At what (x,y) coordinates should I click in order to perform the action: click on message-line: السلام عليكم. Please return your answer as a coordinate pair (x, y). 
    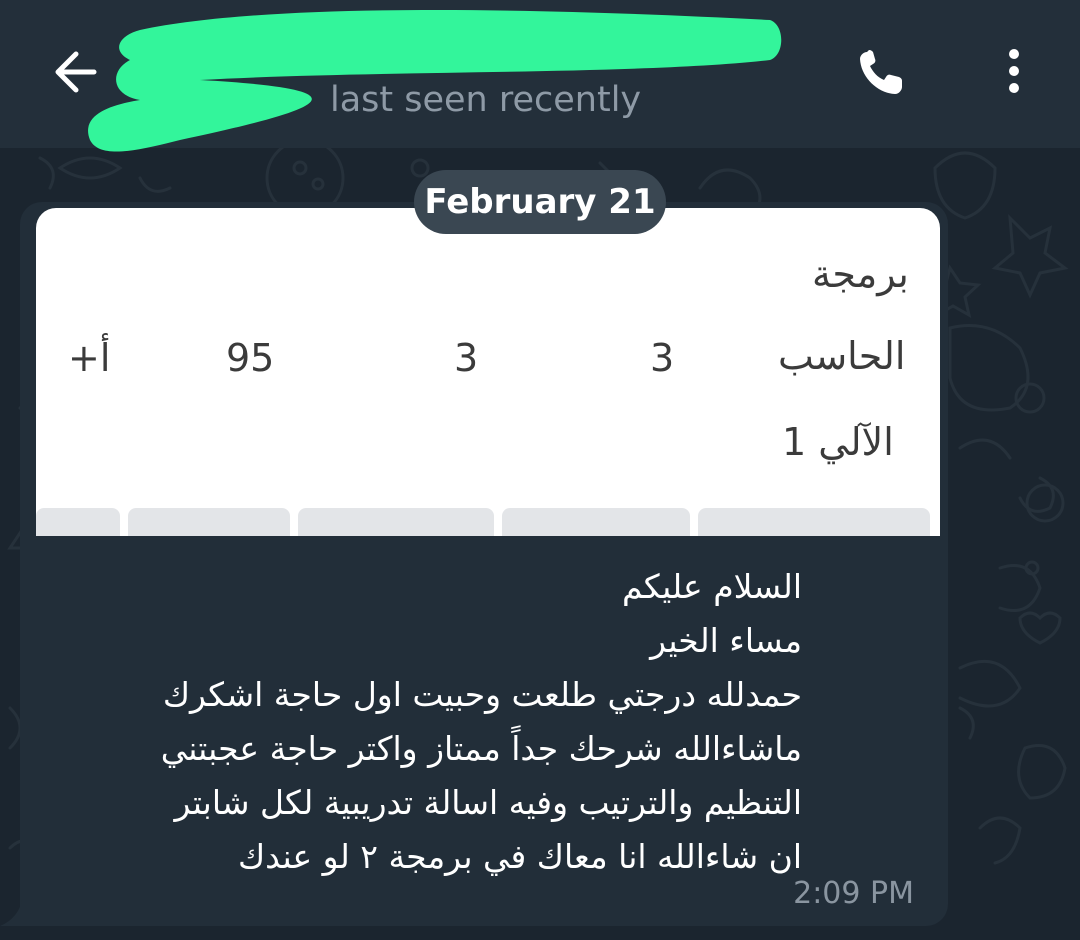
    Looking at the image, I should click on (711, 586).